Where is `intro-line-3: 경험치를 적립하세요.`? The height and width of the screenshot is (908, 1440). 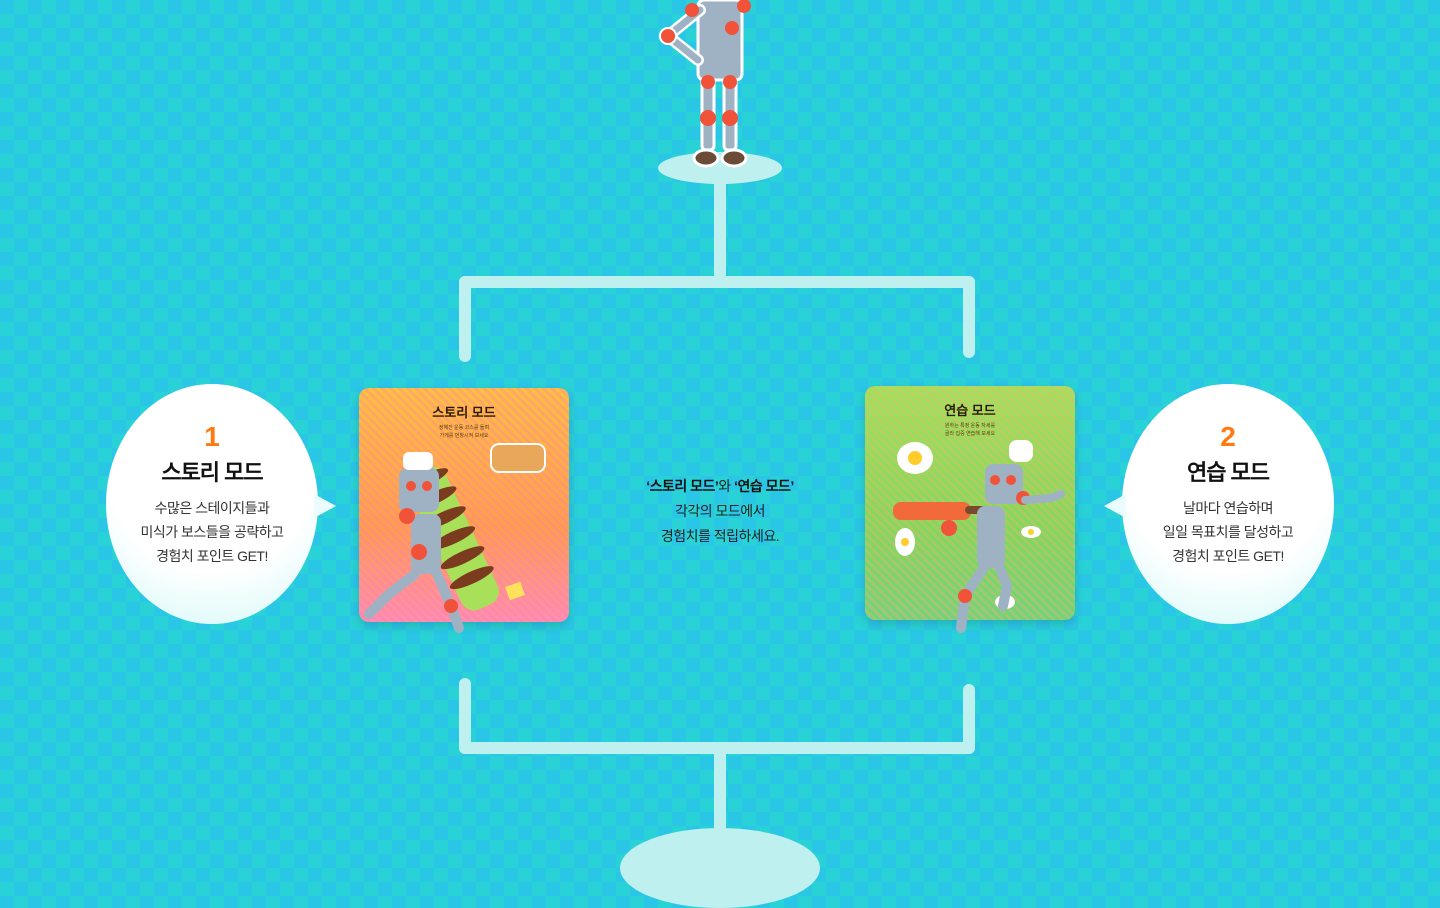
intro-line-3: 경험치를 적립하세요. is located at coordinates (720, 536).